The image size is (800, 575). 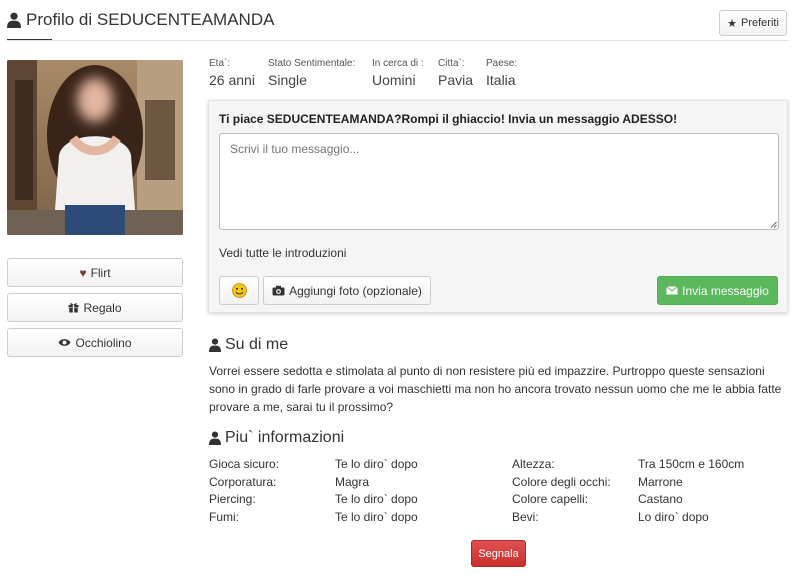 I want to click on report-label: Segnala, so click(x=498, y=553).